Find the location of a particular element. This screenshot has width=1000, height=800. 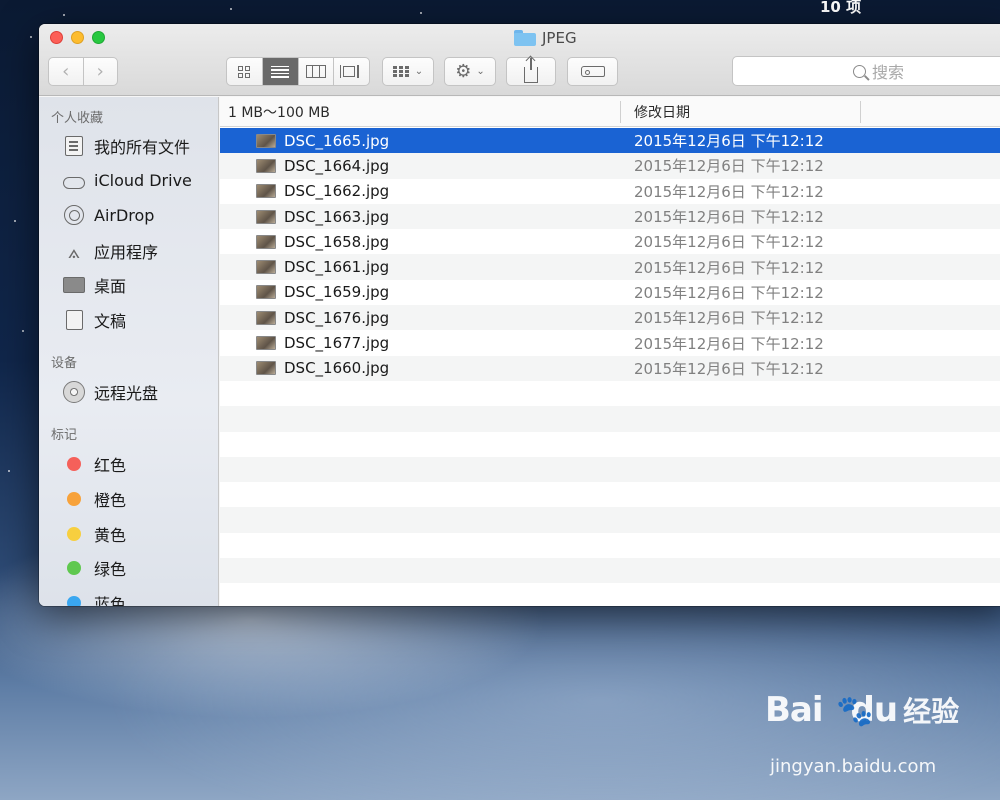

file-name-cell: DSC_1659.jpg is located at coordinates (322, 292).